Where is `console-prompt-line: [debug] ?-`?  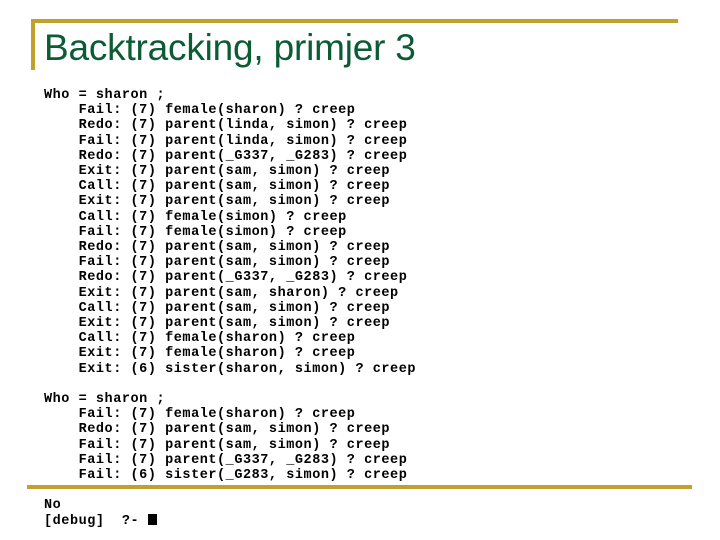 console-prompt-line: [debug] ?- is located at coordinates (364, 521).